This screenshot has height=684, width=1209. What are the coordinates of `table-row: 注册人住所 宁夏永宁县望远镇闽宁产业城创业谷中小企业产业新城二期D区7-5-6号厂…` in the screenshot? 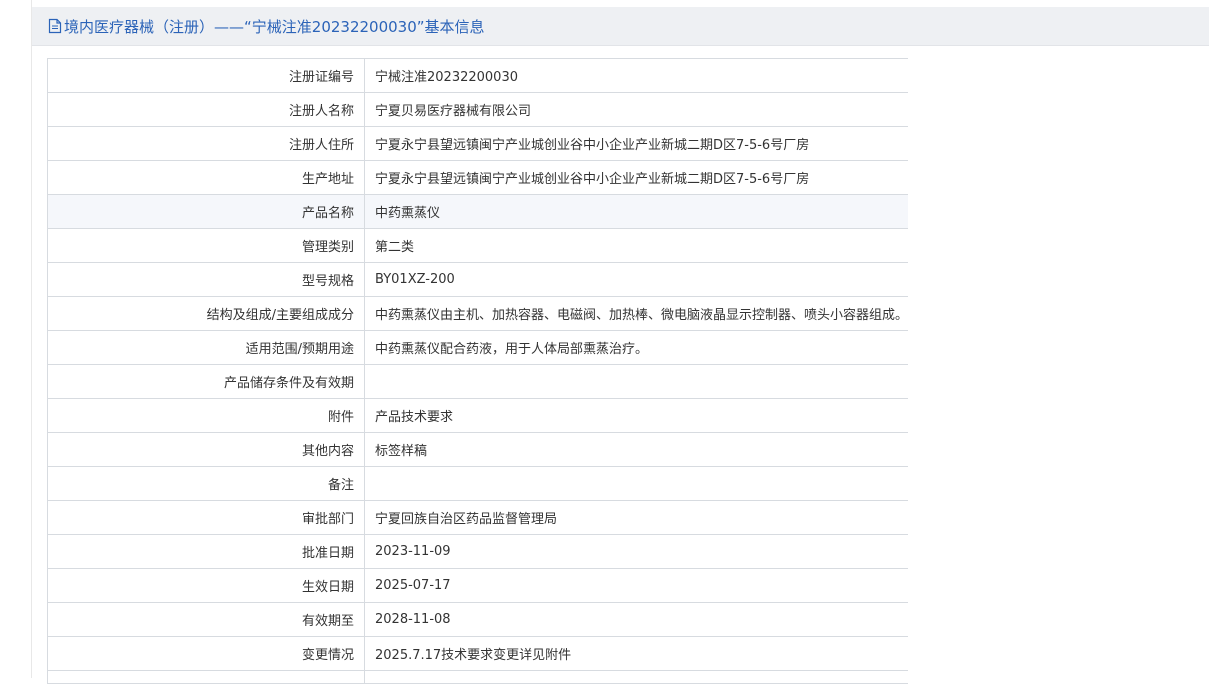 It's located at (478, 143).